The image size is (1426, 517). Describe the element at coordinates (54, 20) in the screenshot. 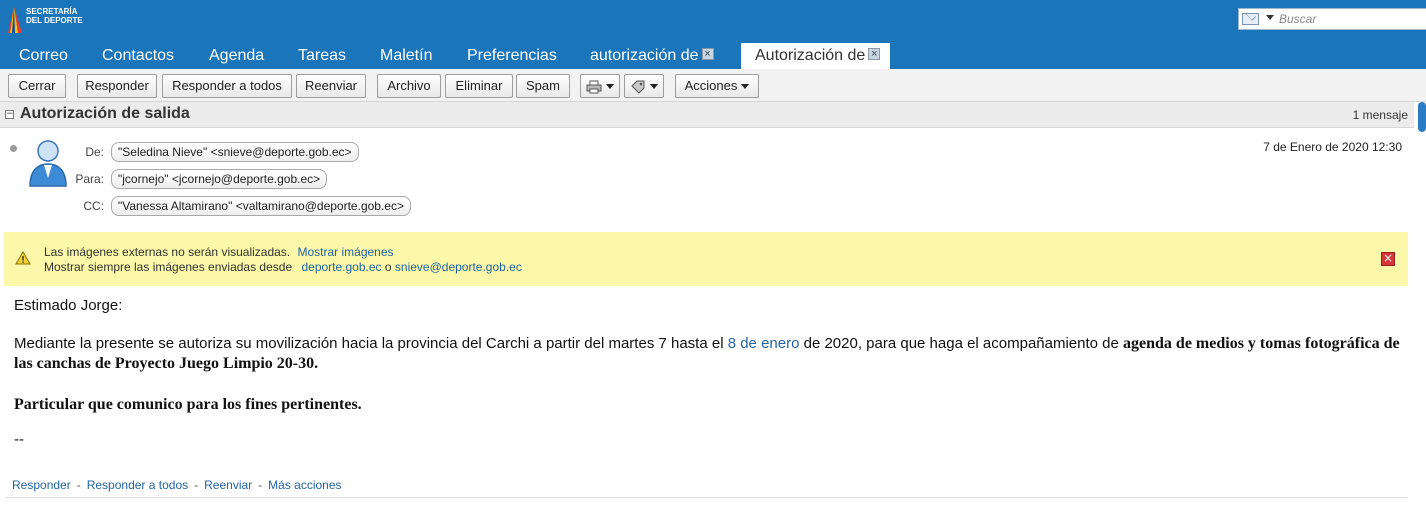

I see `logo-line-2: DEL DEPORTE` at that location.